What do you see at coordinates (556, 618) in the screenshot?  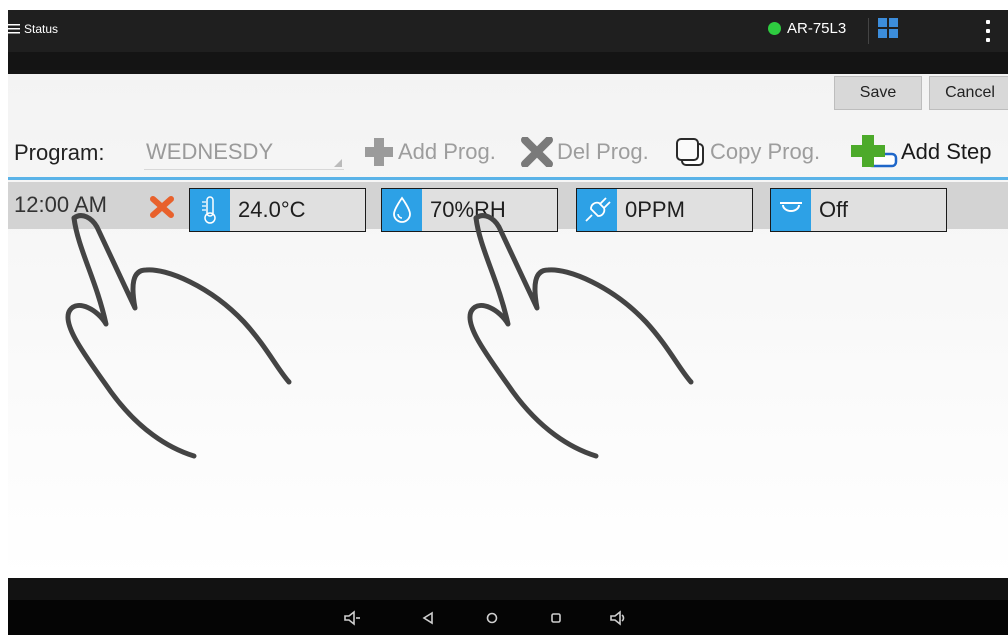 I see `recents-icon` at bounding box center [556, 618].